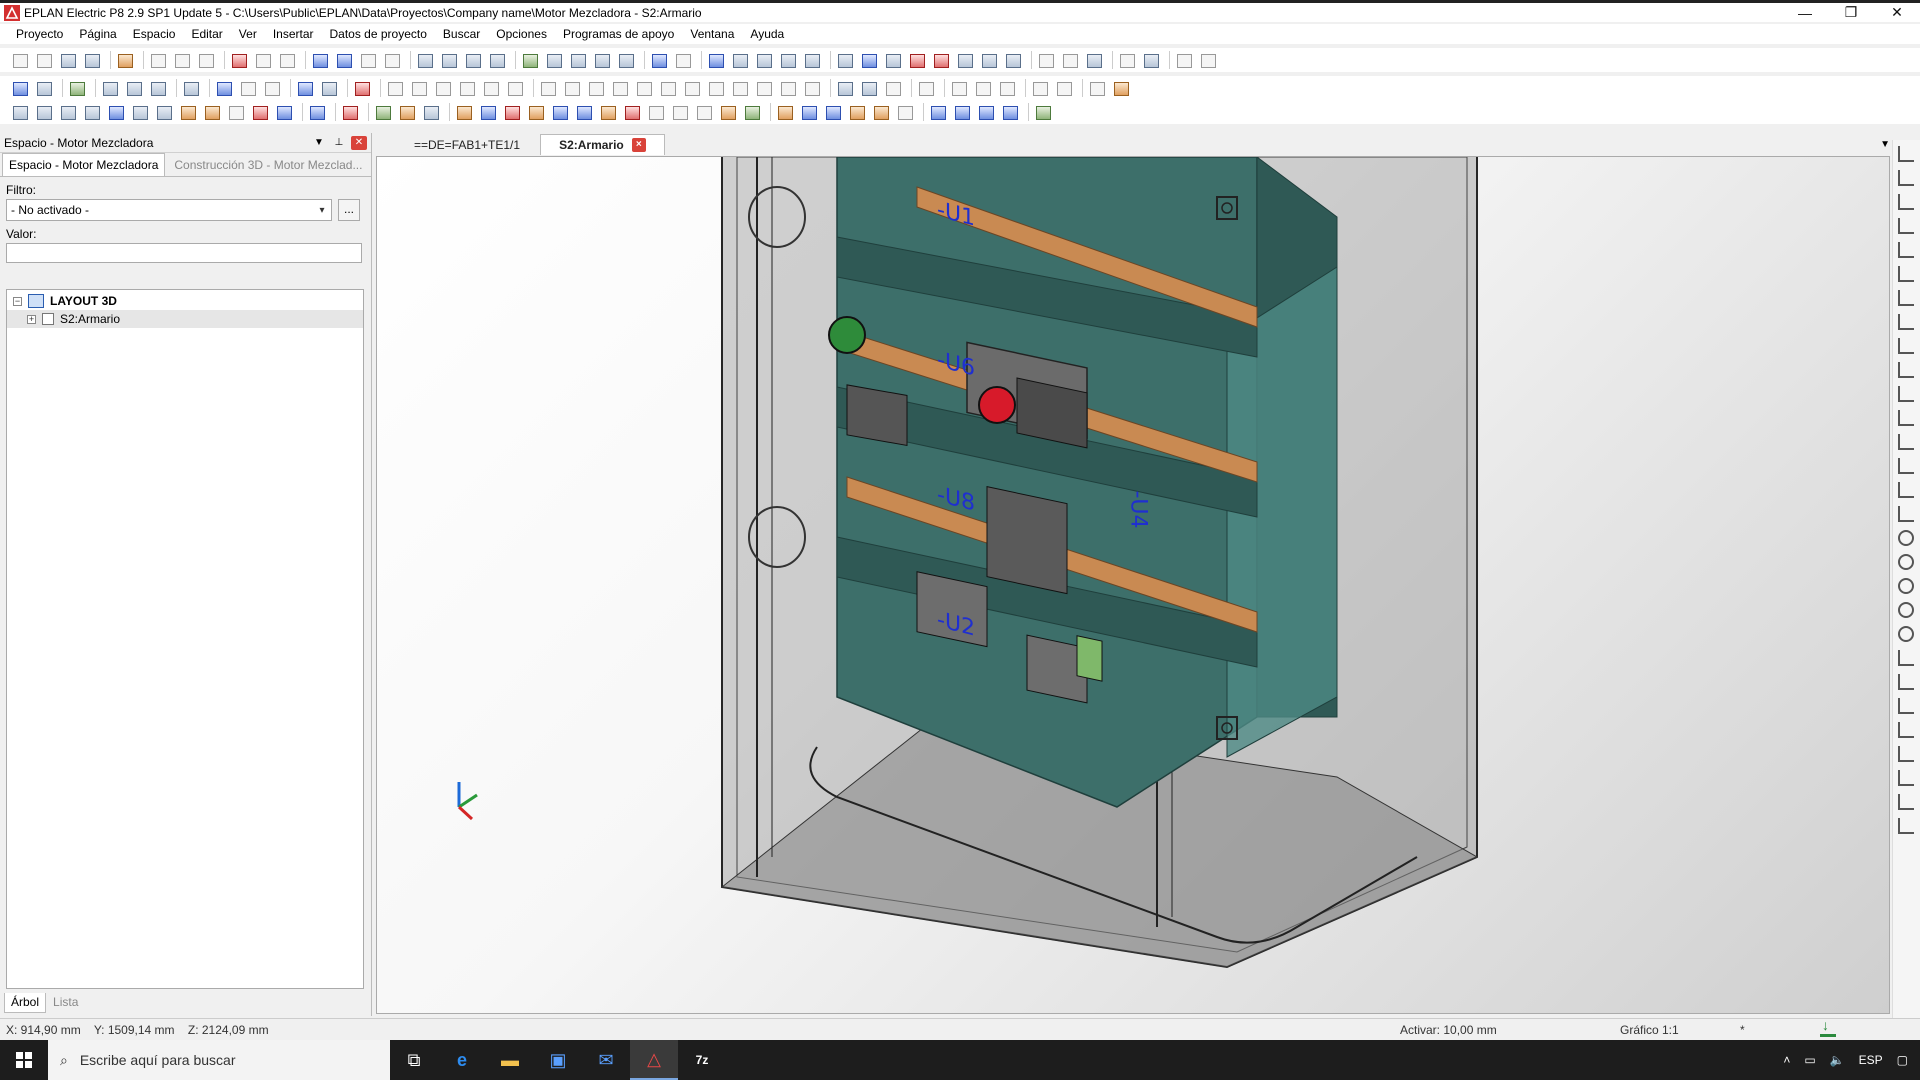  I want to click on plug-b-icon, so click(752, 112).